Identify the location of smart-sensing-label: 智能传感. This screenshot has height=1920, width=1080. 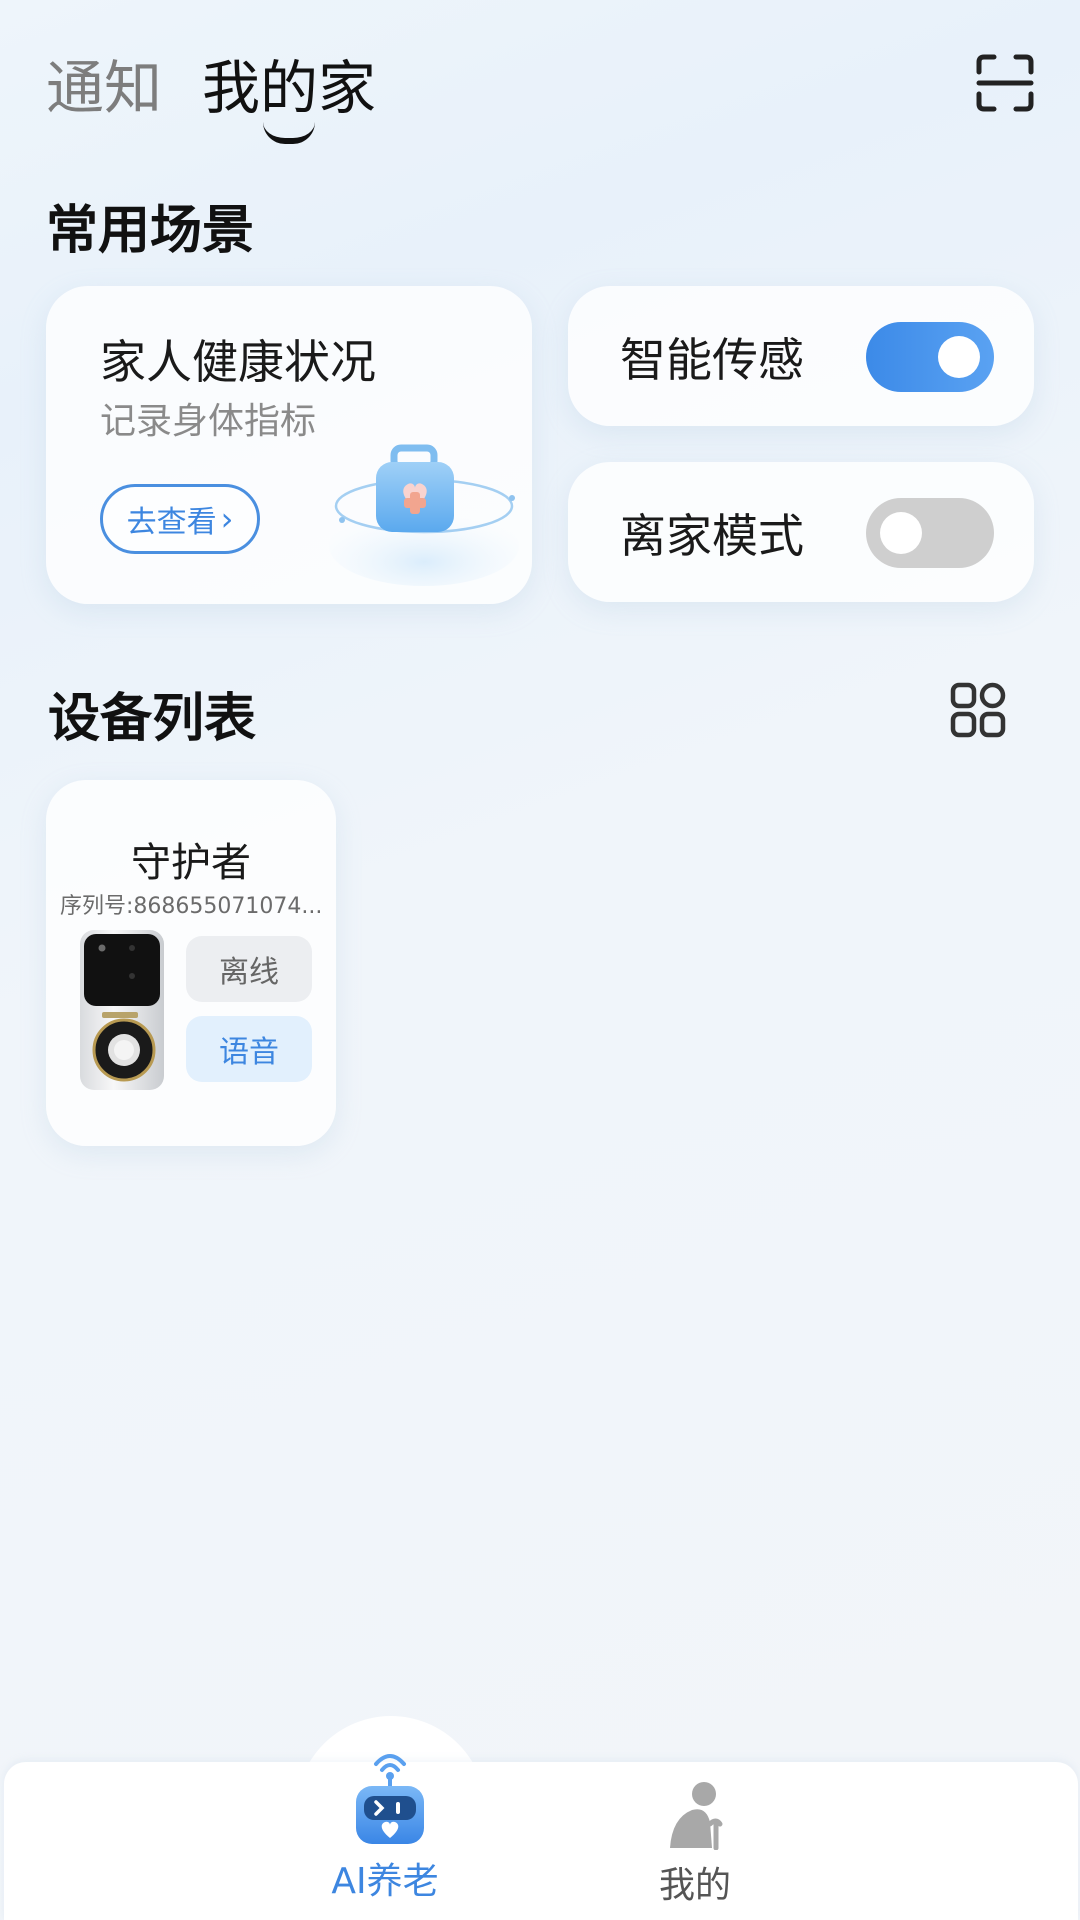
(712, 360).